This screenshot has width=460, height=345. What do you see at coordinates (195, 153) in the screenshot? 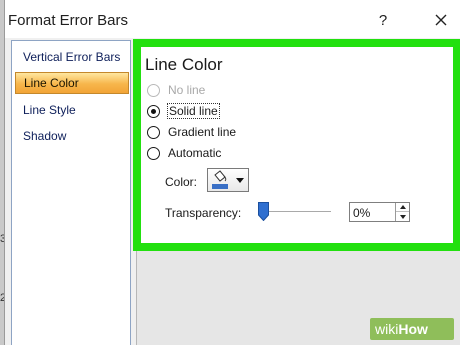
I see `radio-label: Automatic` at bounding box center [195, 153].